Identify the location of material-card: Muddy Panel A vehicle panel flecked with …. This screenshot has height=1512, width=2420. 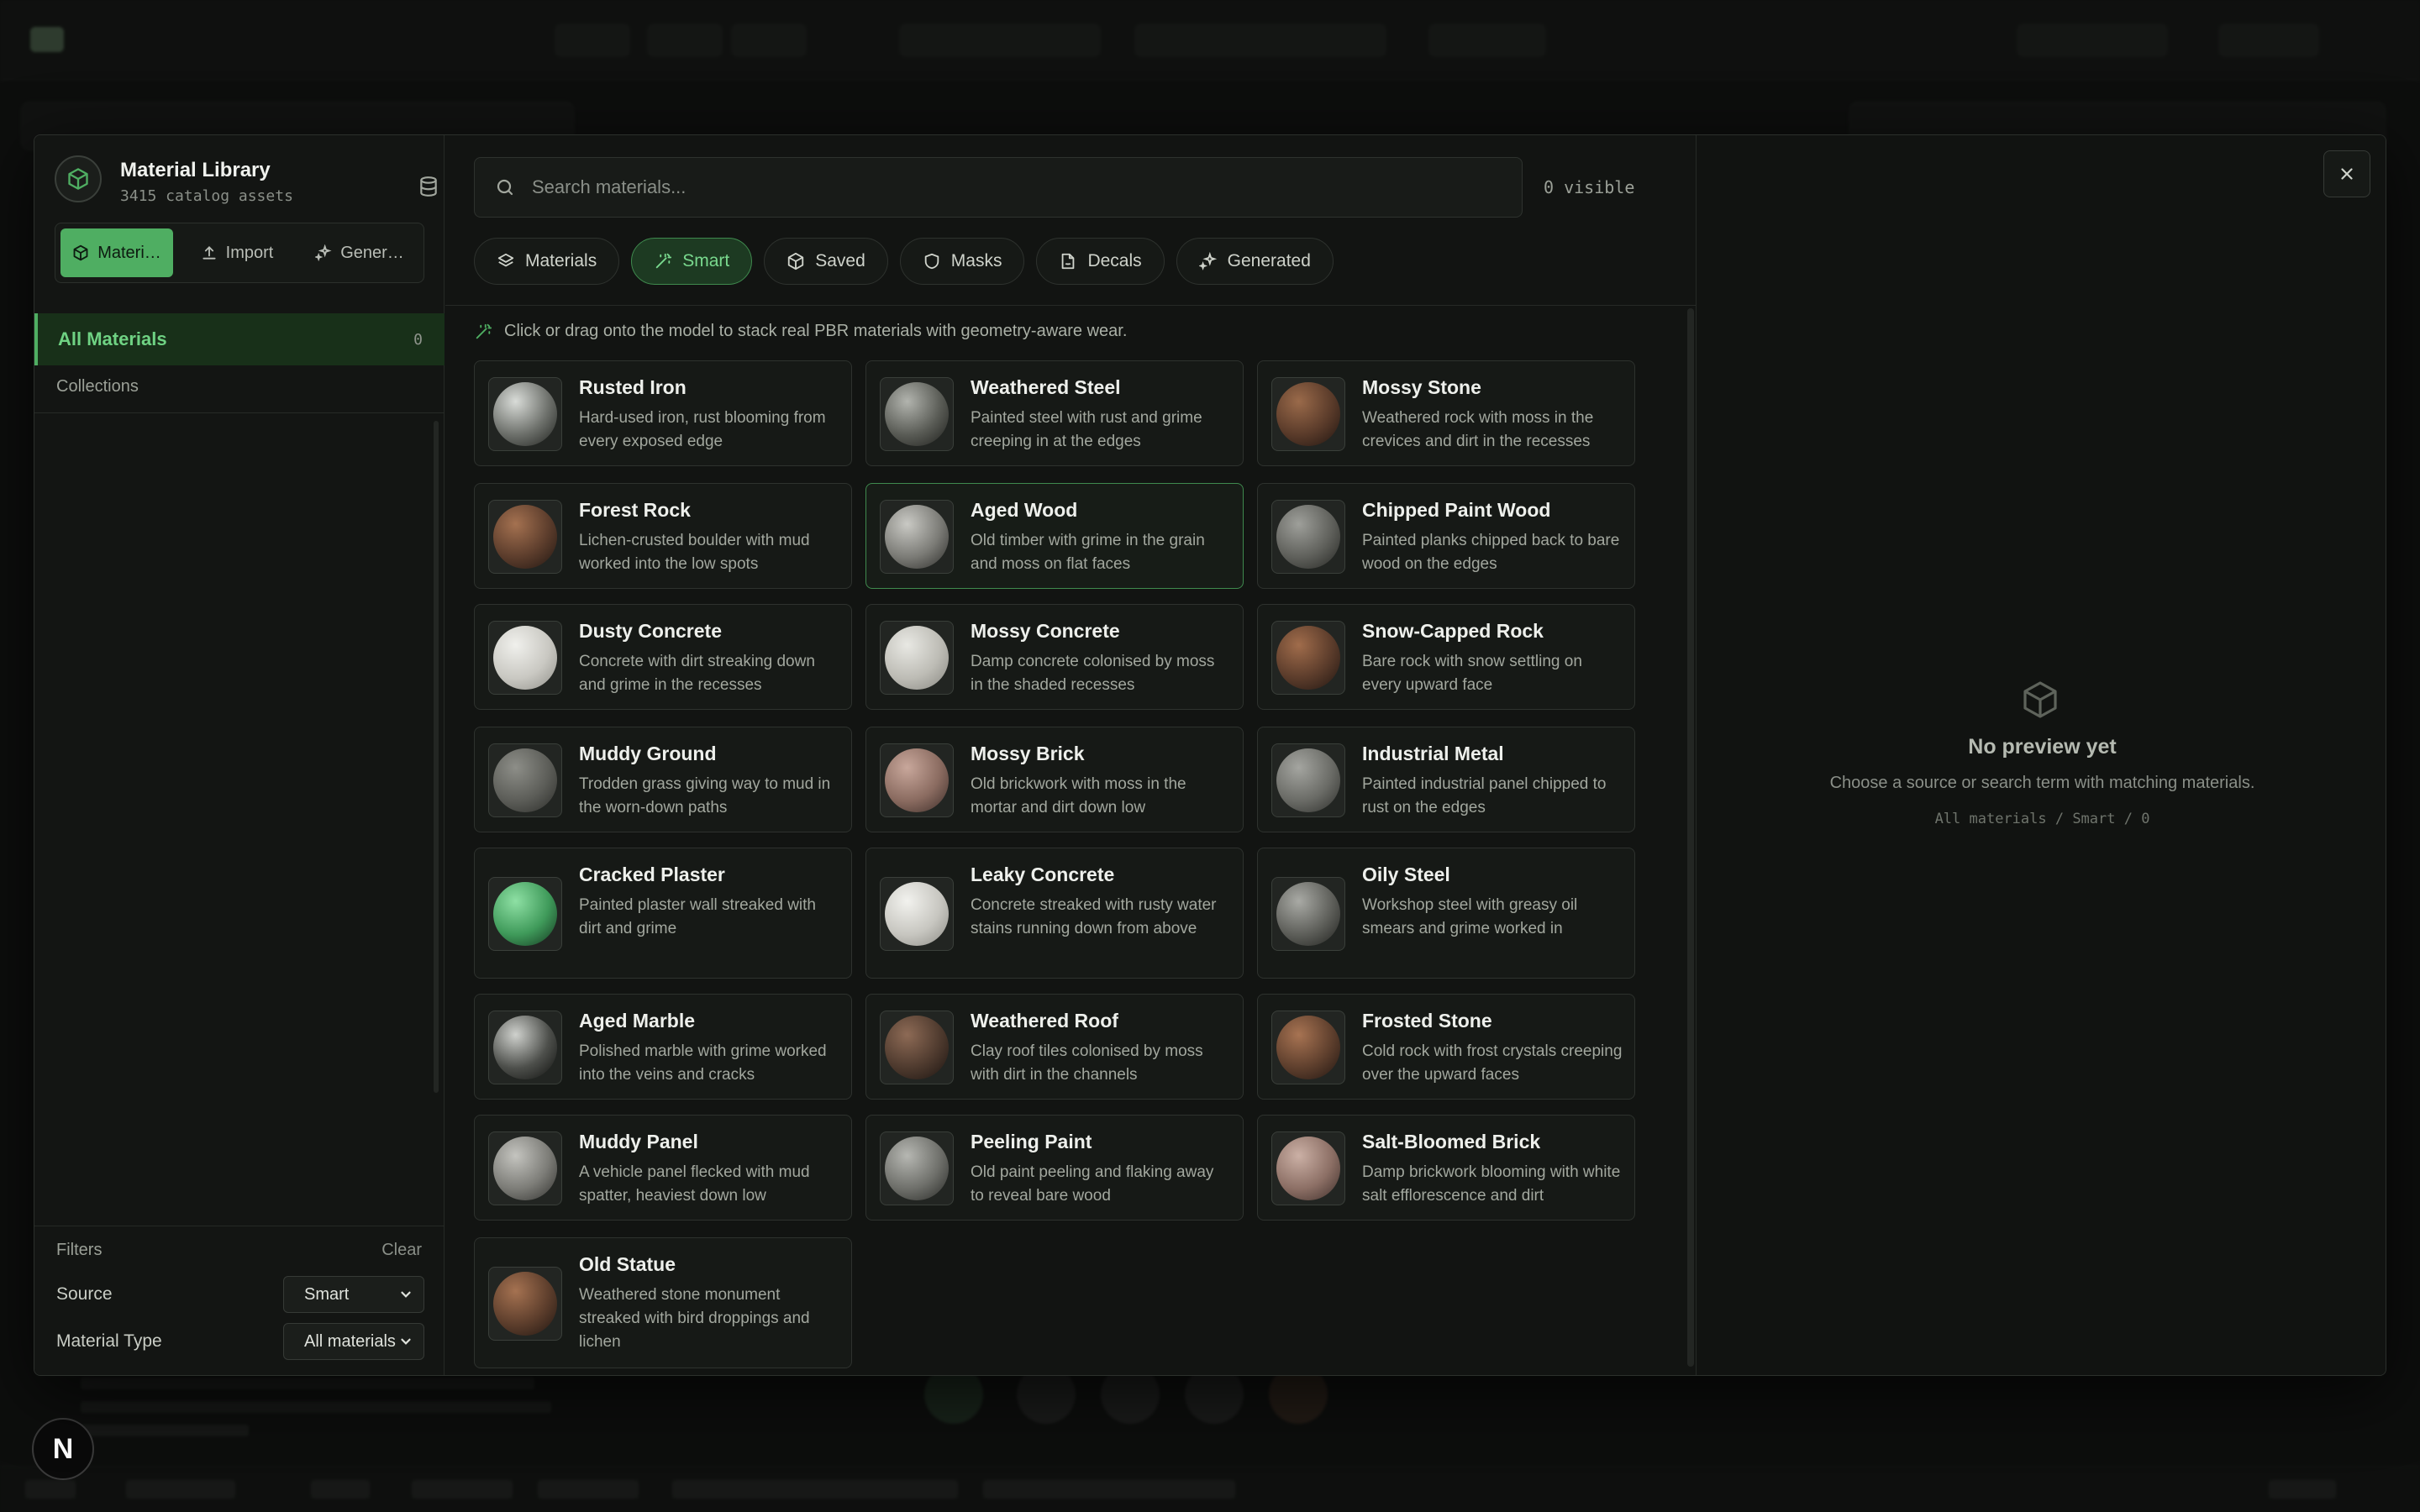
(663, 1168).